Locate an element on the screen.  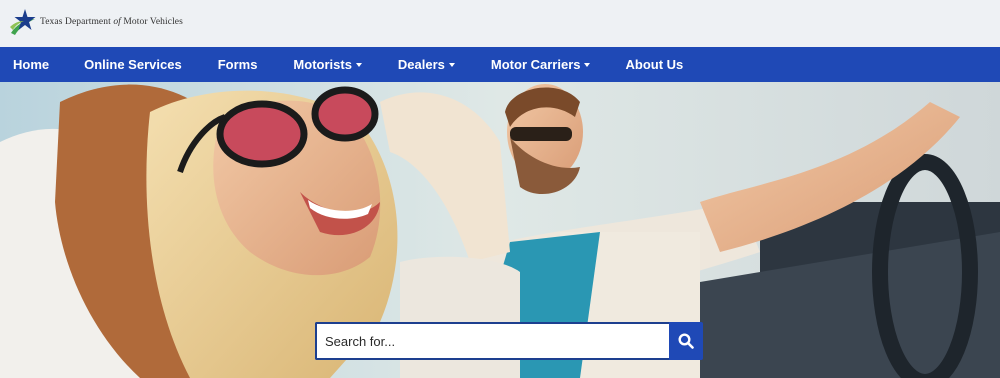
nav-dealers: Dealers is located at coordinates (426, 64).